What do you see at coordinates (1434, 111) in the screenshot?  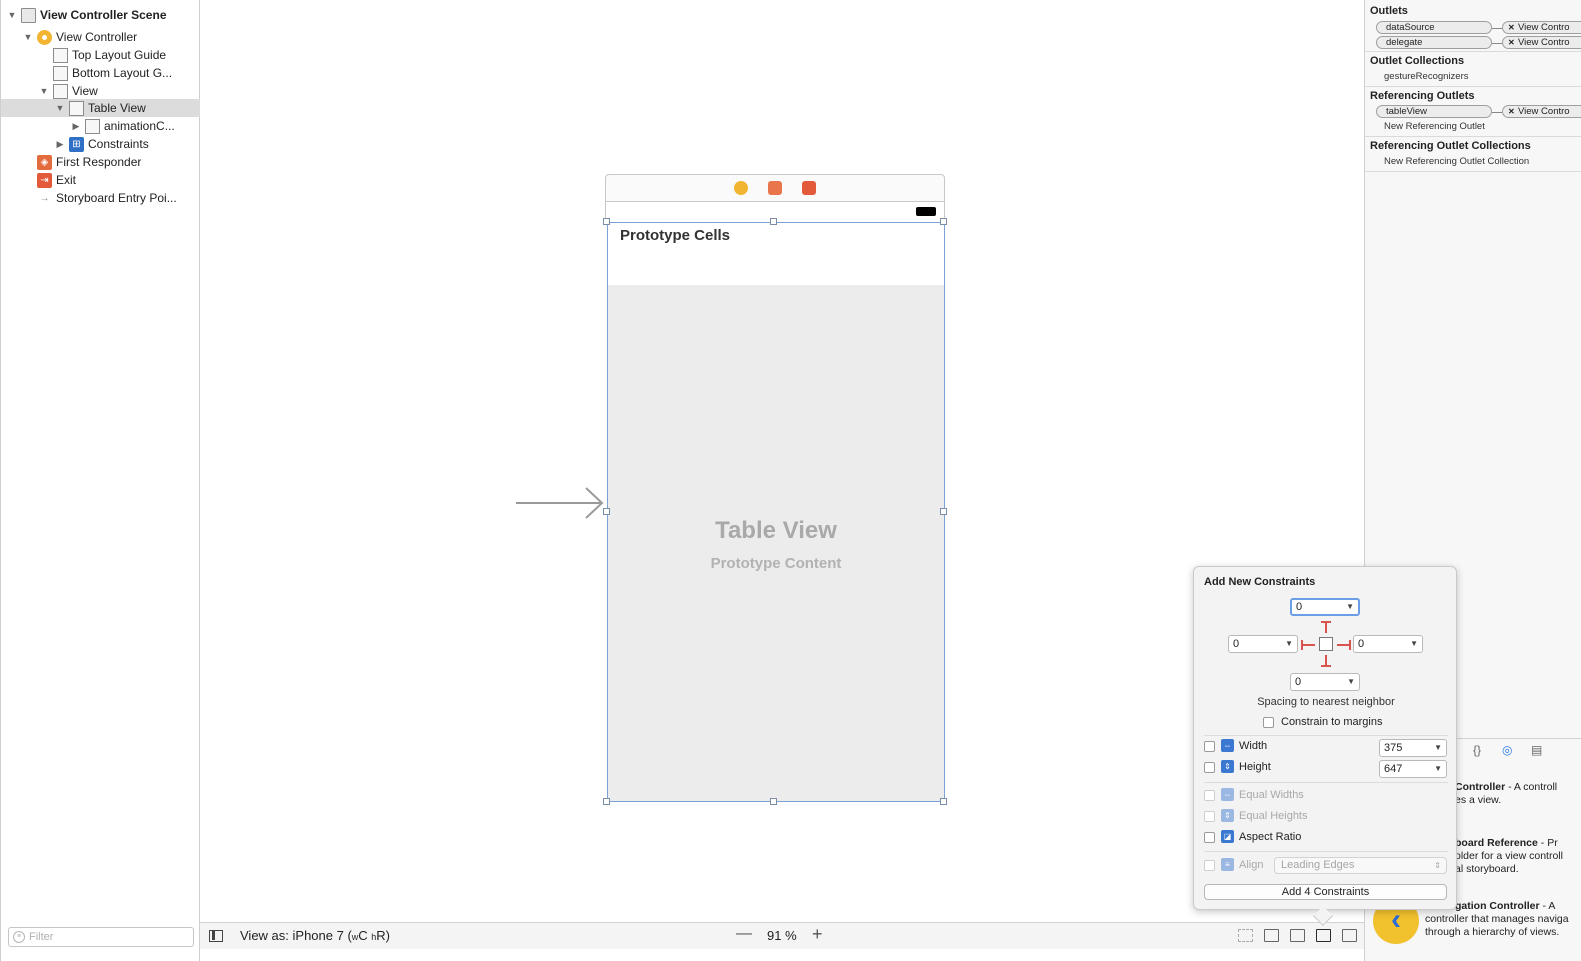 I see `referencing-outlet-tableview: tableView` at bounding box center [1434, 111].